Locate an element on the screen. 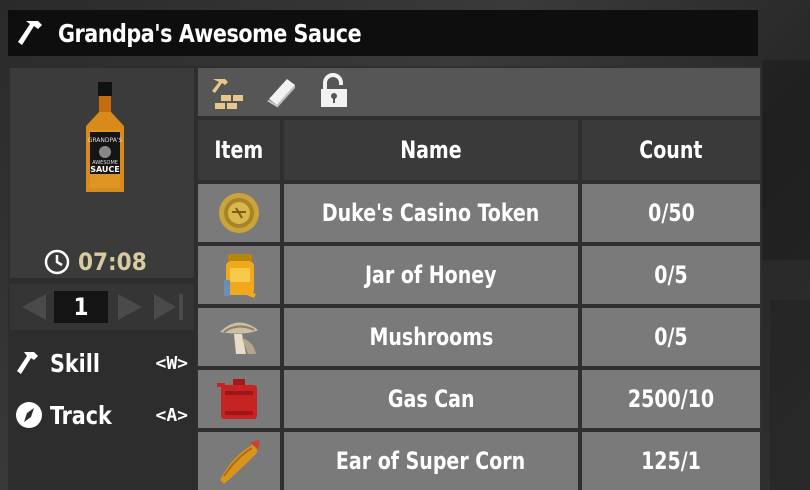 Image resolution: width=810 pixels, height=490 pixels. sauce-bottle-icon: GRANDPA'S AWESOME SAUCE is located at coordinates (105, 137).